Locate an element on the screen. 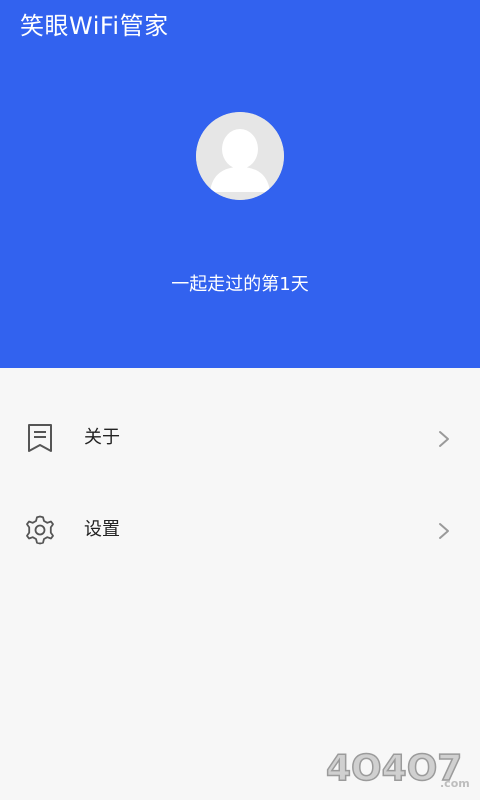 The image size is (480, 800). days-together-text: 一起走过的第1天 is located at coordinates (240, 284).